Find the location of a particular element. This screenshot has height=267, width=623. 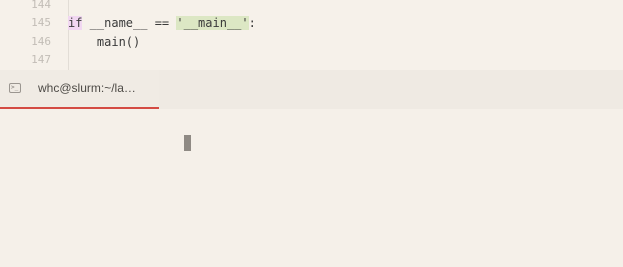

colon: : is located at coordinates (252, 23).